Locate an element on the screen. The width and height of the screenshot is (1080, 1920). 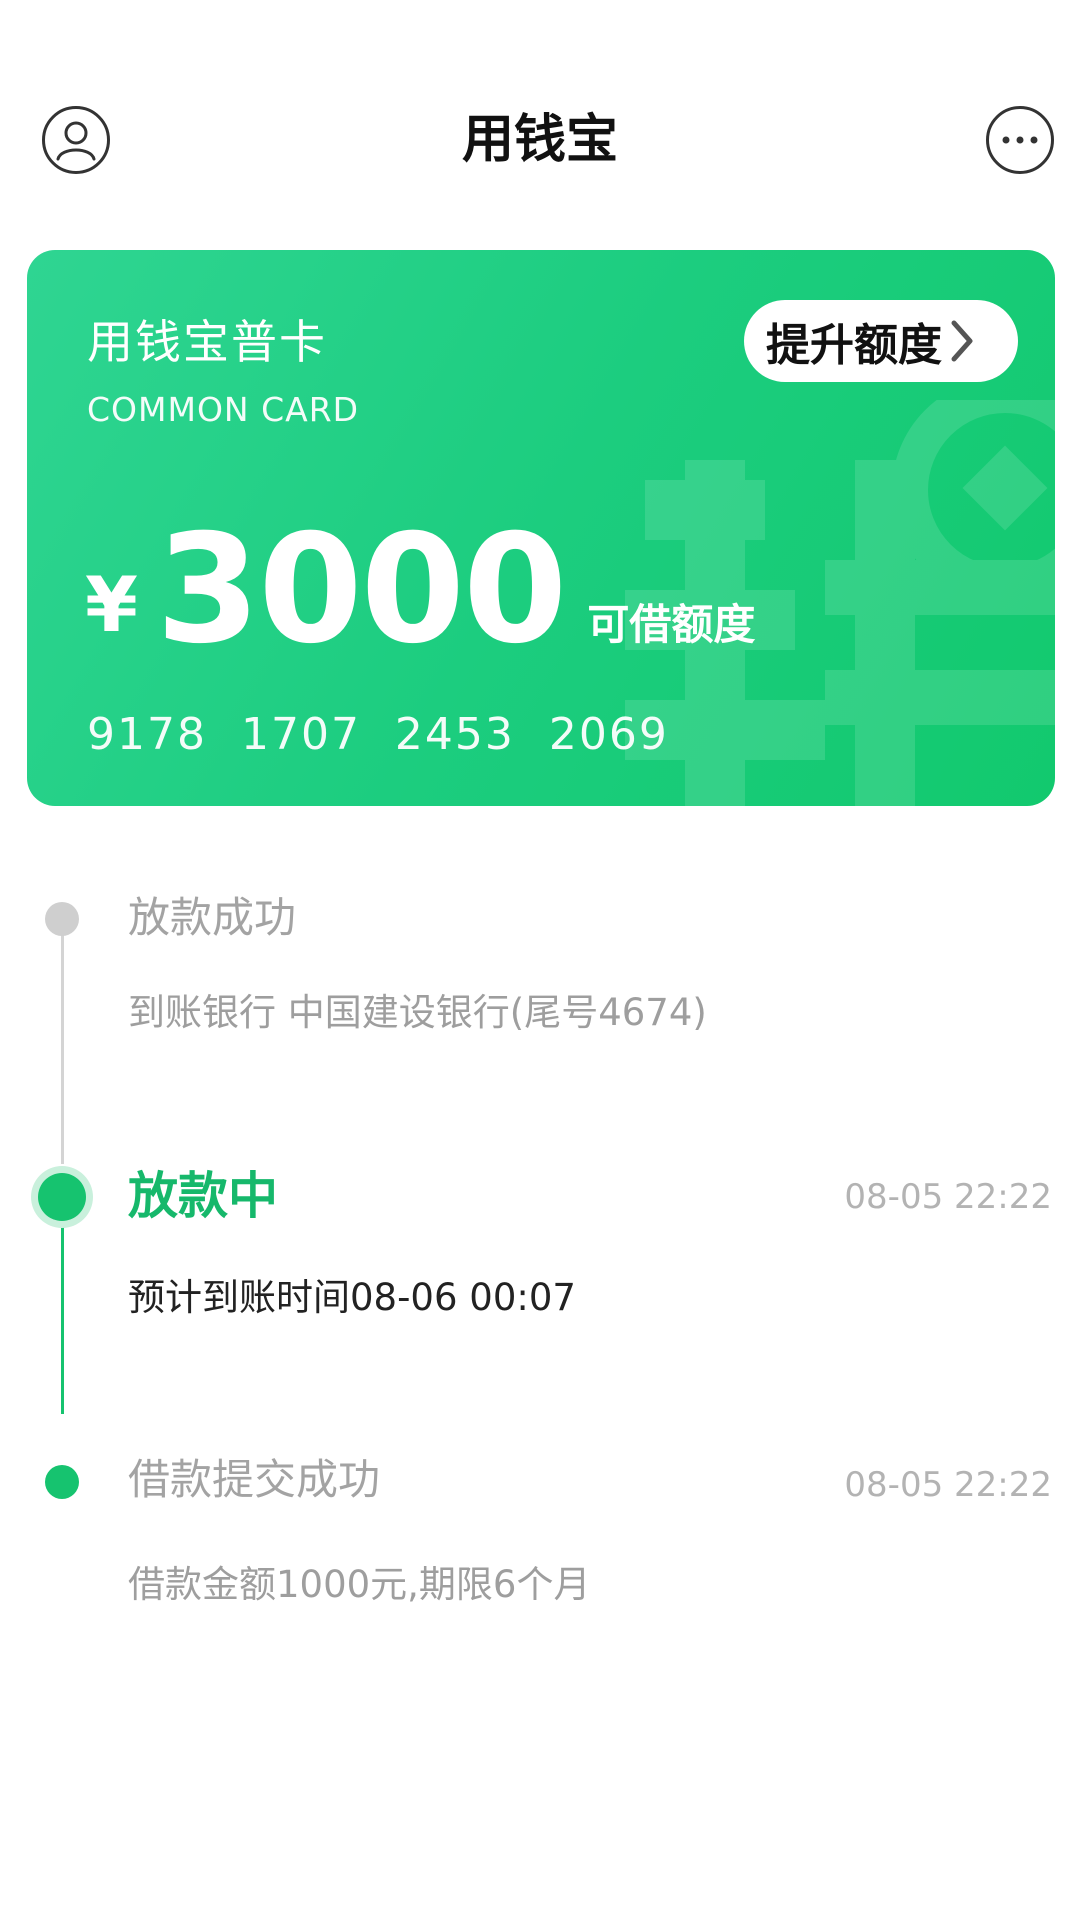
currency-symbol: ¥ is located at coordinates (111, 604).